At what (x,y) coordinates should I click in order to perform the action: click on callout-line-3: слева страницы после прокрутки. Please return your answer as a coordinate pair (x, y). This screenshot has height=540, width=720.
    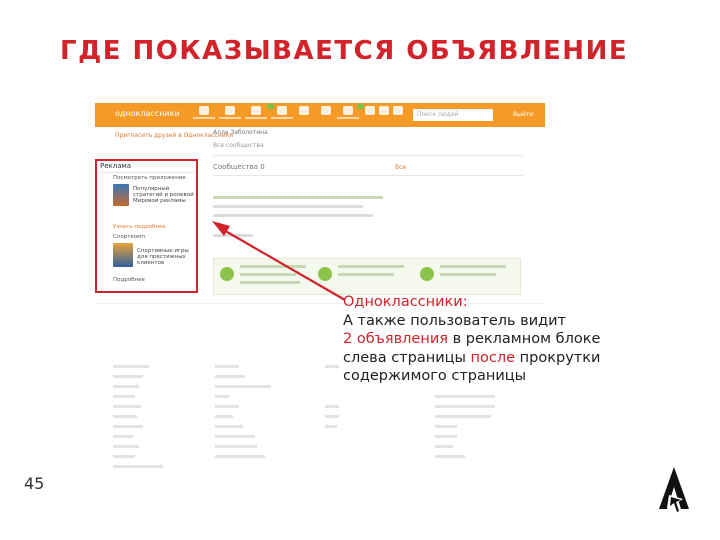
    Looking at the image, I should click on (518, 358).